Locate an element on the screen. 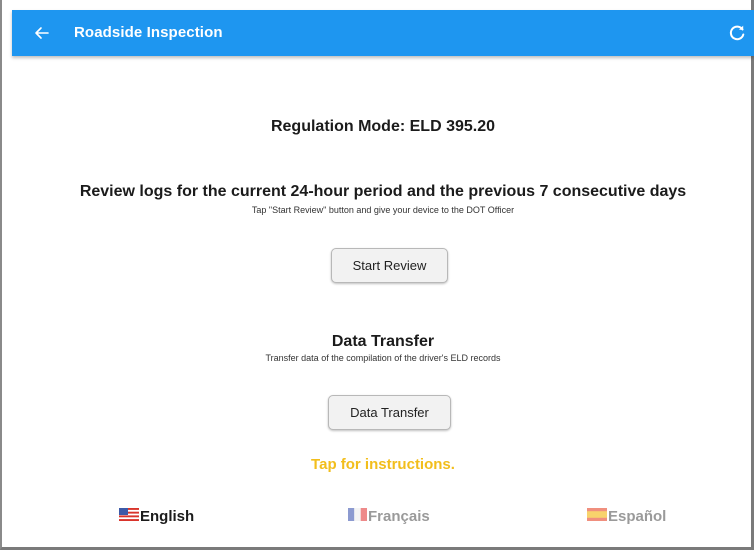 This screenshot has width=754, height=550. us-flag-icon is located at coordinates (129, 516).